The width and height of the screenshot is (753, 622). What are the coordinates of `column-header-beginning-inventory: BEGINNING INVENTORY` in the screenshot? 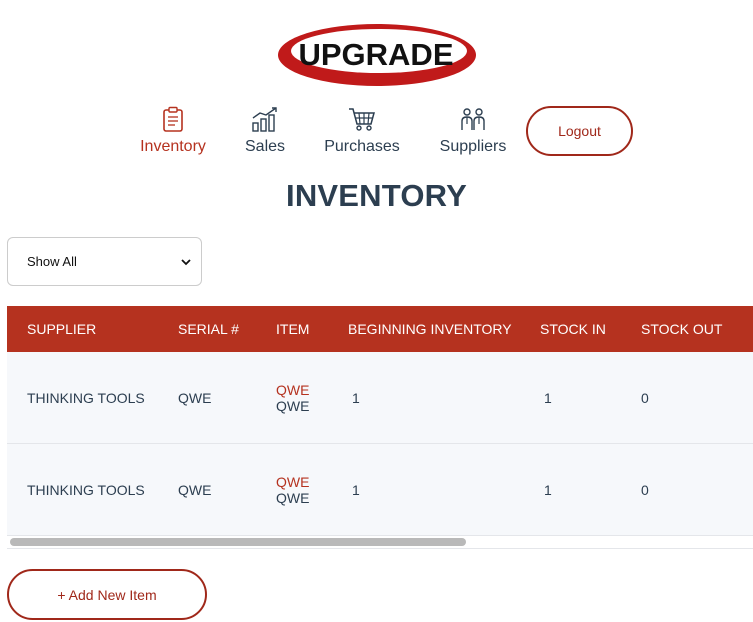 It's located at (424, 329).